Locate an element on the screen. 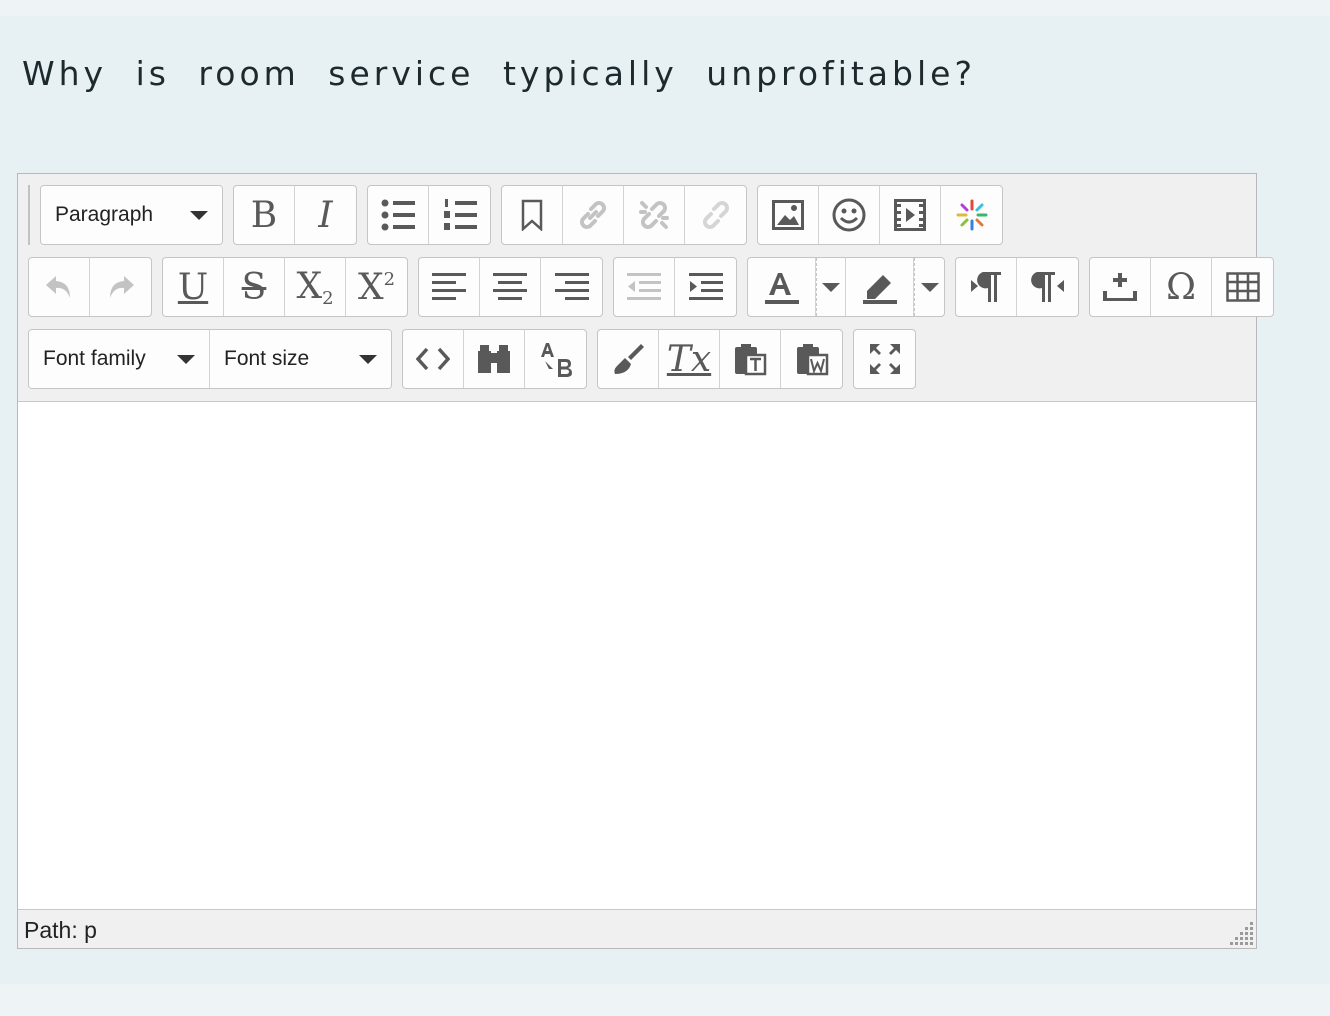  anchor-button is located at coordinates (532, 215).